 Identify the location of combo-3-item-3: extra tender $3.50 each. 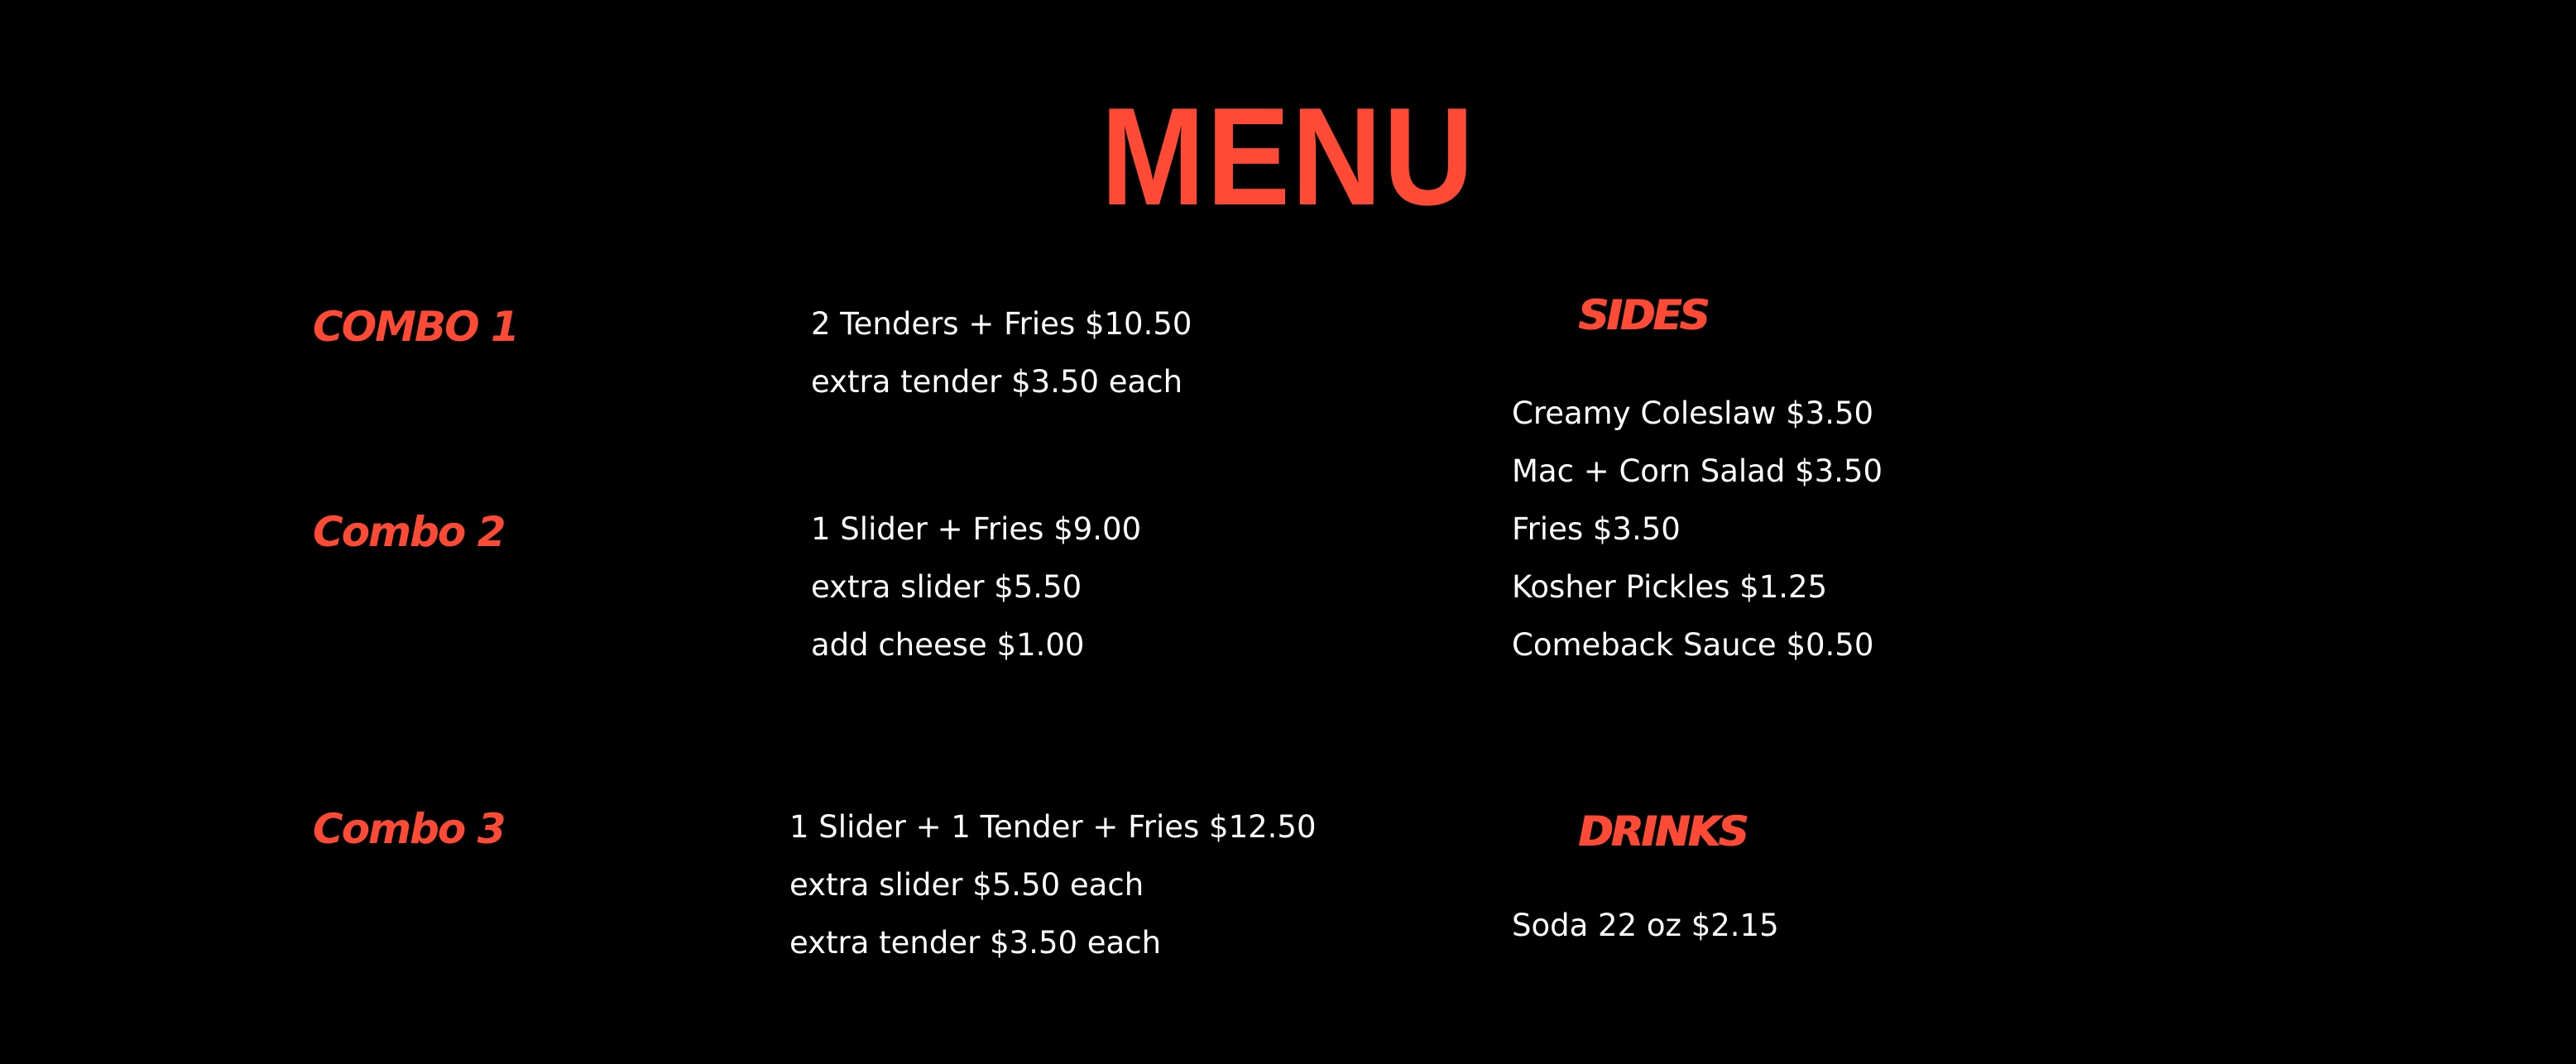
(975, 943).